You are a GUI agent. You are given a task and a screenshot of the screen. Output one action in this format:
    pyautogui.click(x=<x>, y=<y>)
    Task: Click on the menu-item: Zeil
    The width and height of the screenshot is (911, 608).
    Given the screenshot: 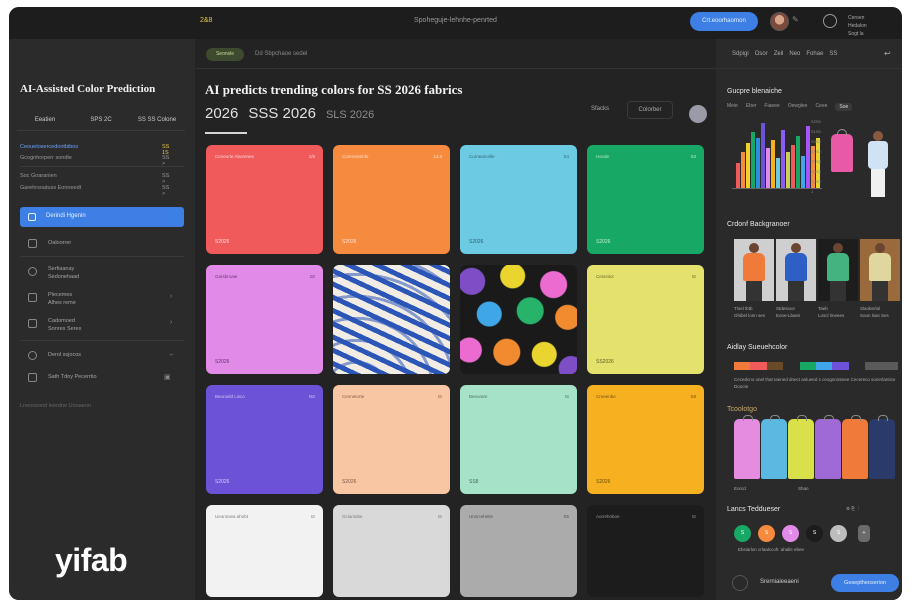 What is the action you would take?
    pyautogui.click(x=779, y=54)
    